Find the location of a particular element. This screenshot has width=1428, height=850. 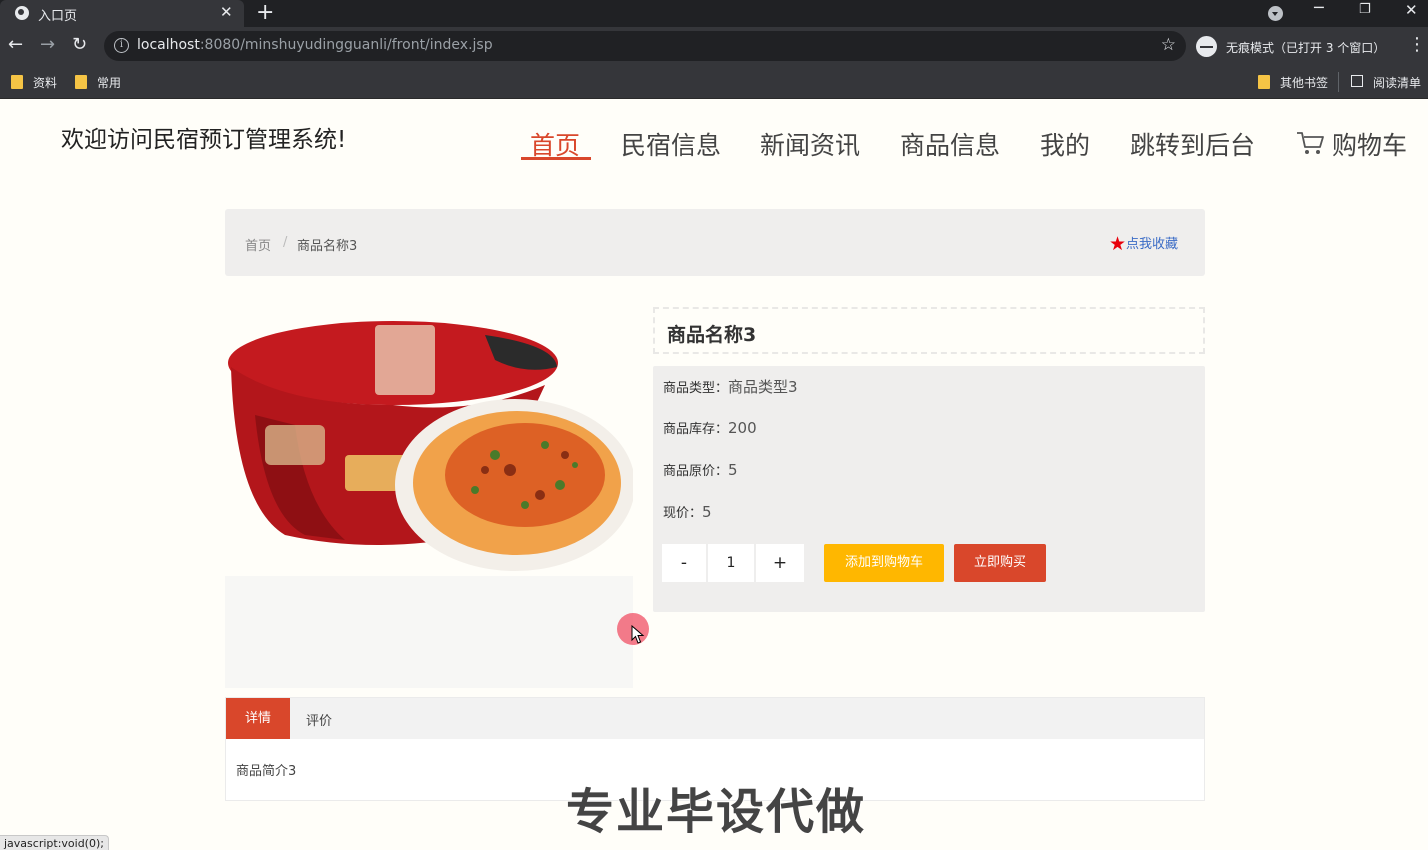

product-original-price: 商品原价：5 is located at coordinates (700, 470).